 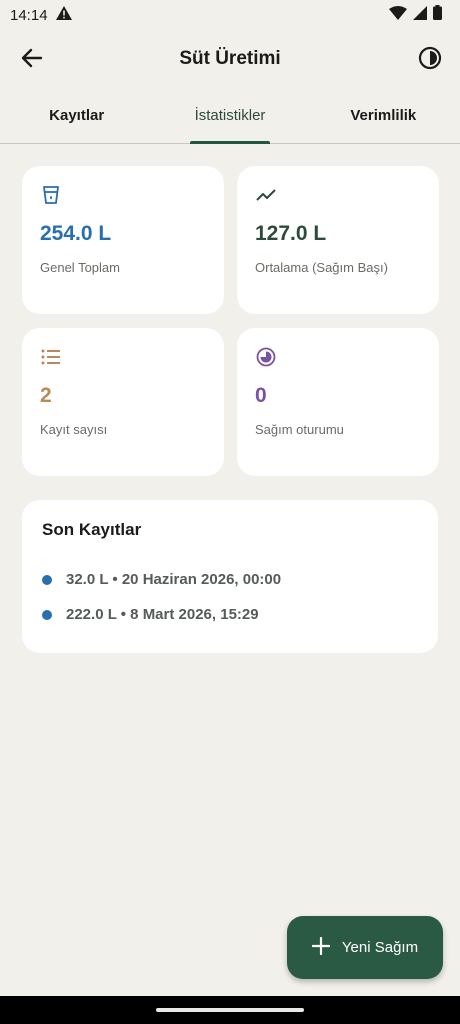 I want to click on tab-kayitlar: Kayıtlar, so click(x=76, y=115).